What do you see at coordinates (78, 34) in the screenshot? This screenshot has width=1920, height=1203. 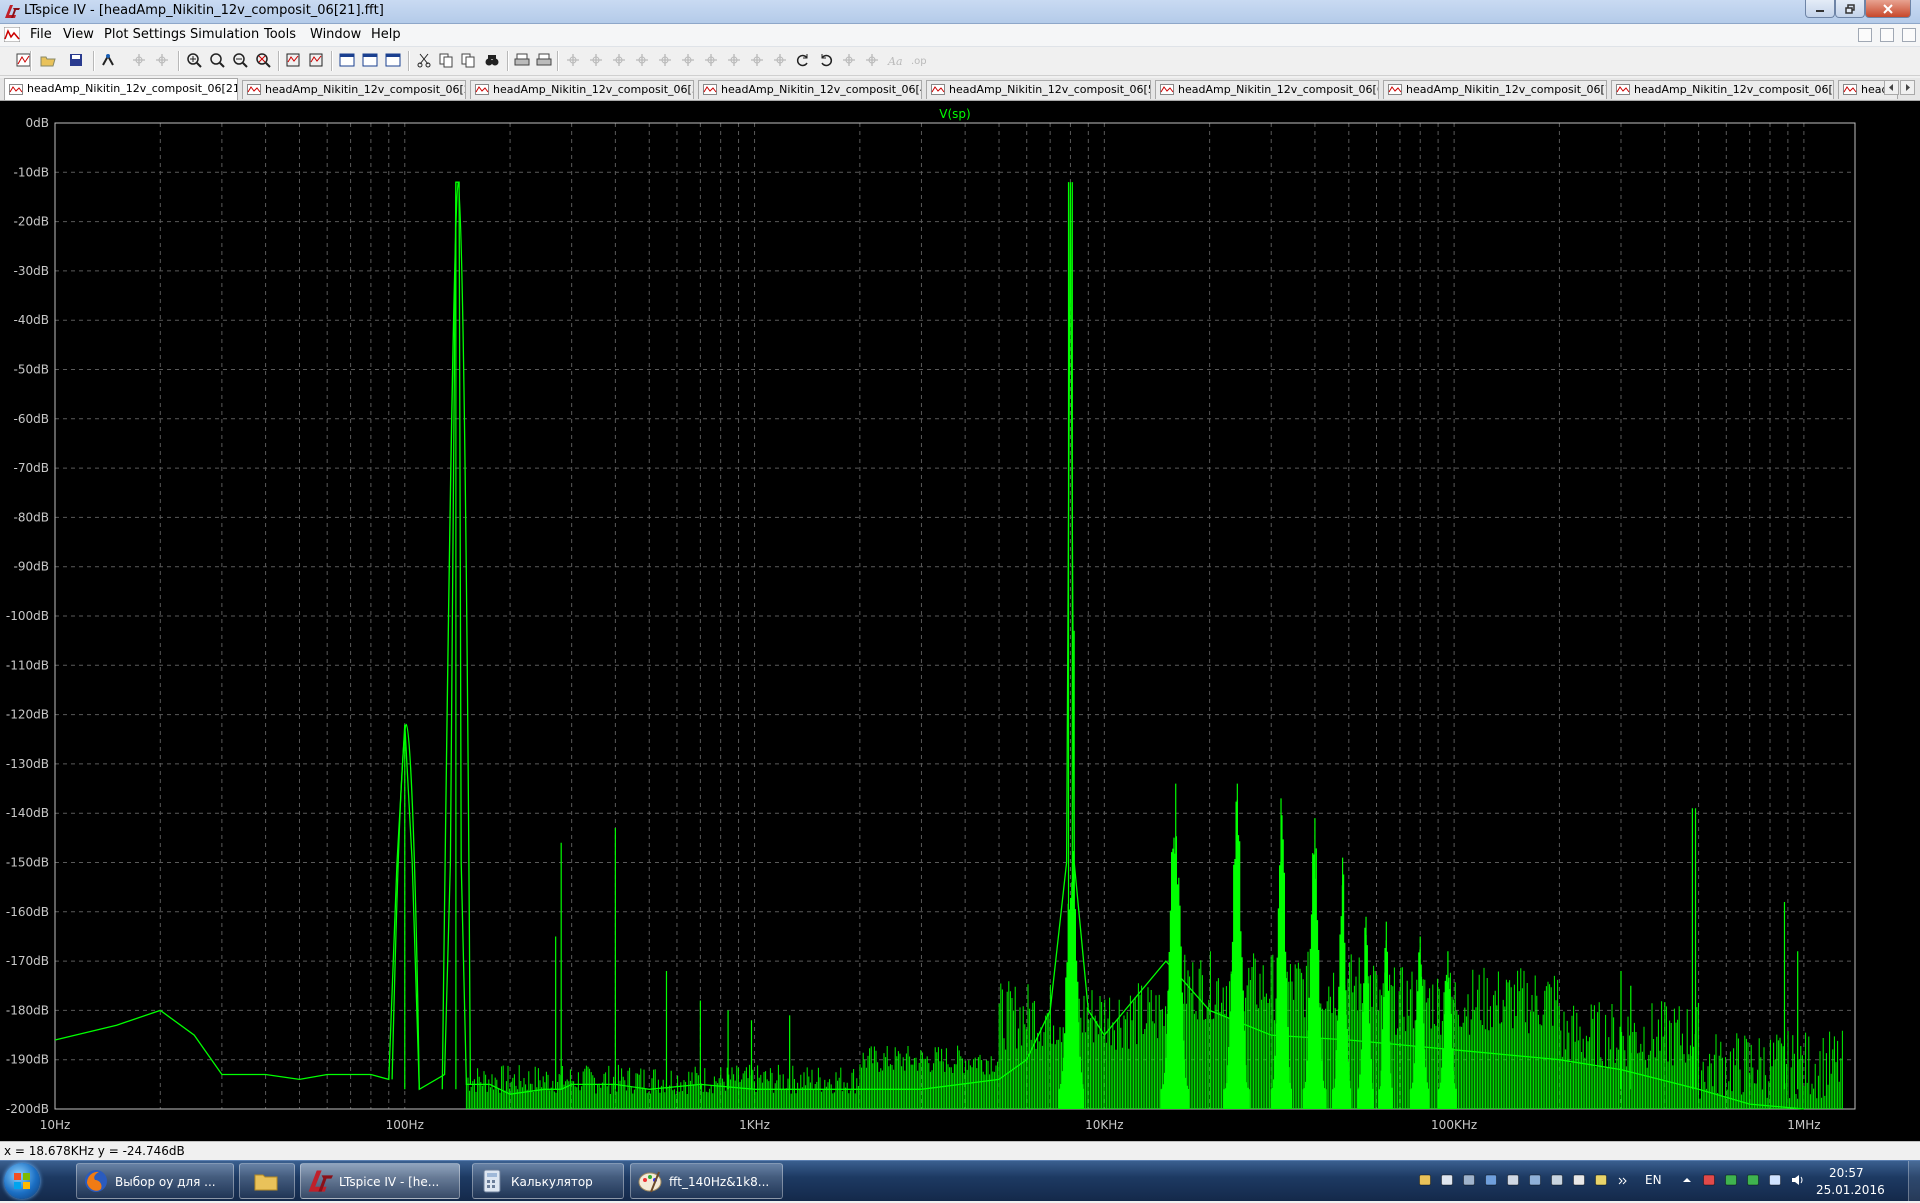 I see `menu-view: View` at bounding box center [78, 34].